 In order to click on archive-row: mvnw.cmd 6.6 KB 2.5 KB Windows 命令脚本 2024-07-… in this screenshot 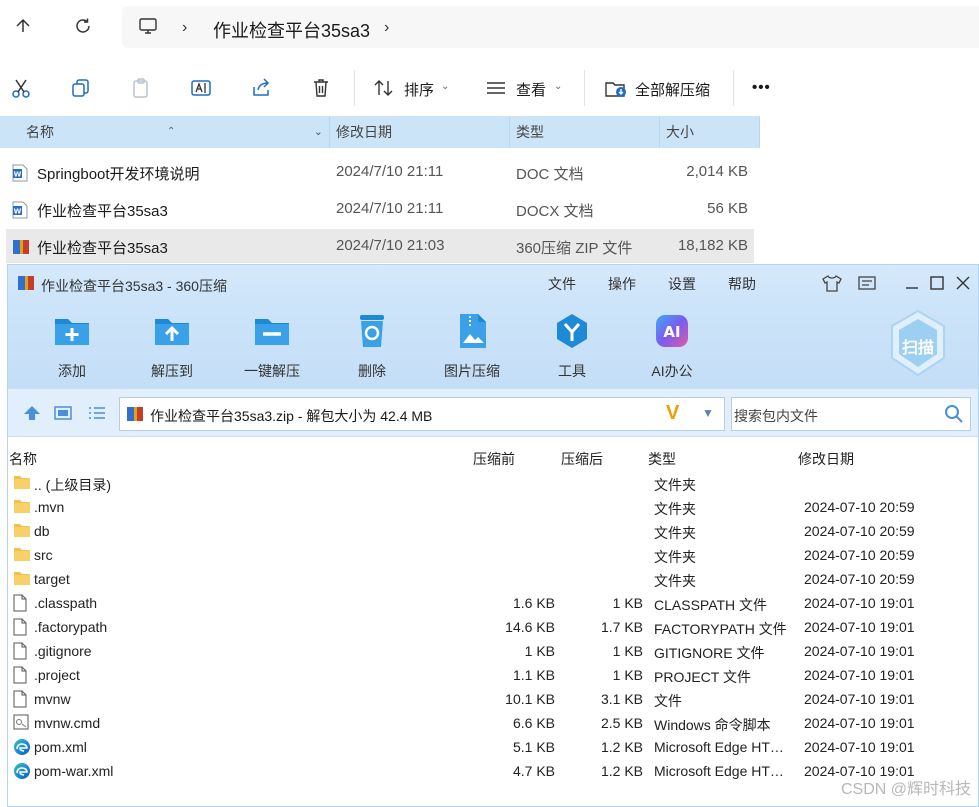, I will do `click(493, 723)`.